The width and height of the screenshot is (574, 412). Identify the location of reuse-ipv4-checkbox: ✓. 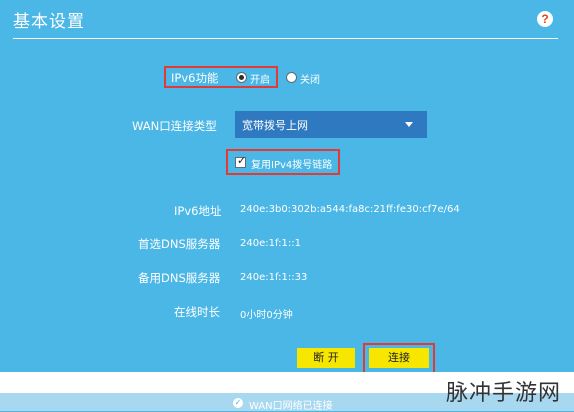
(241, 161).